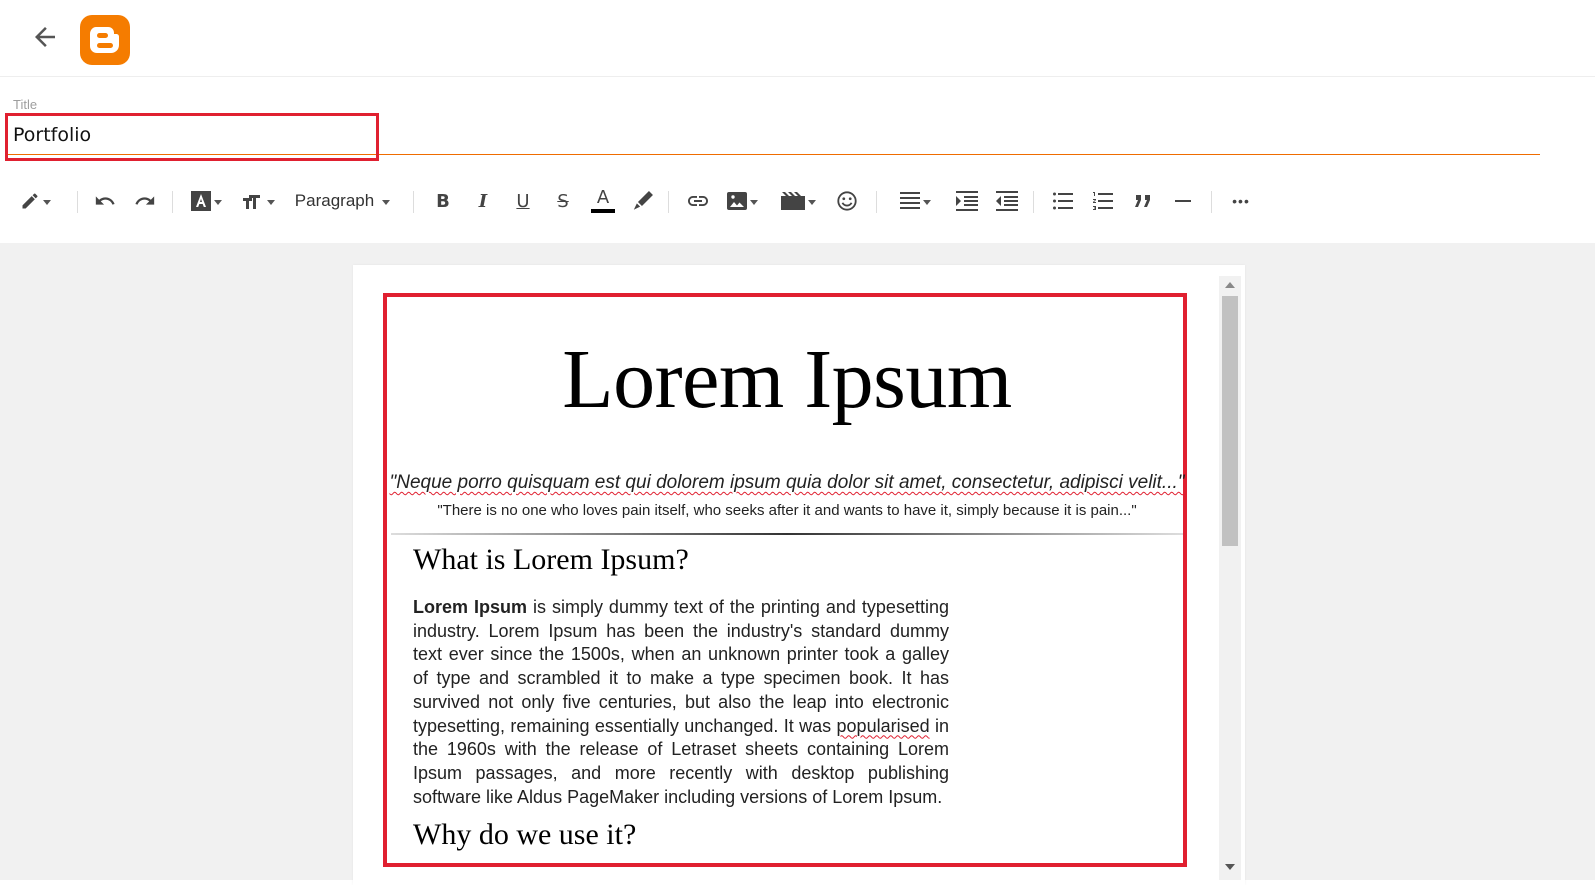 This screenshot has width=1595, height=885. I want to click on text-color-swatch, so click(603, 211).